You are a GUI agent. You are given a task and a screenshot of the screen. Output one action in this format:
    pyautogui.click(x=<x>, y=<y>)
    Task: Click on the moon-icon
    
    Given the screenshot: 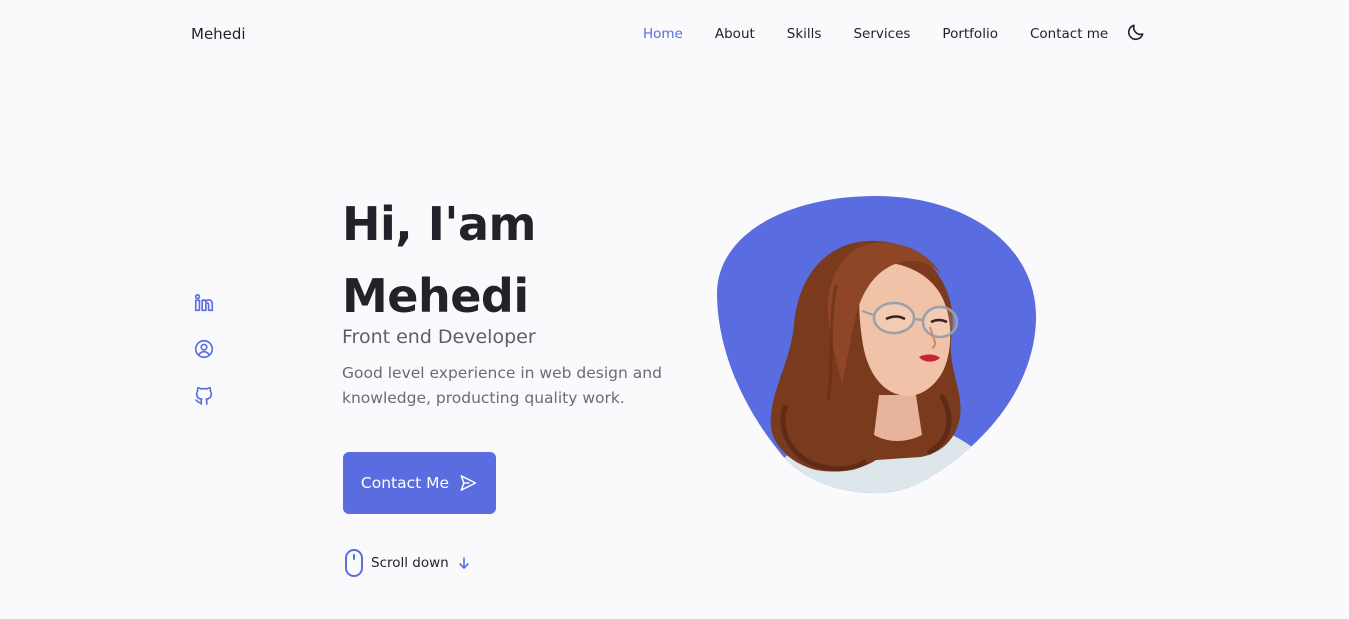 What is the action you would take?
    pyautogui.click(x=1136, y=32)
    